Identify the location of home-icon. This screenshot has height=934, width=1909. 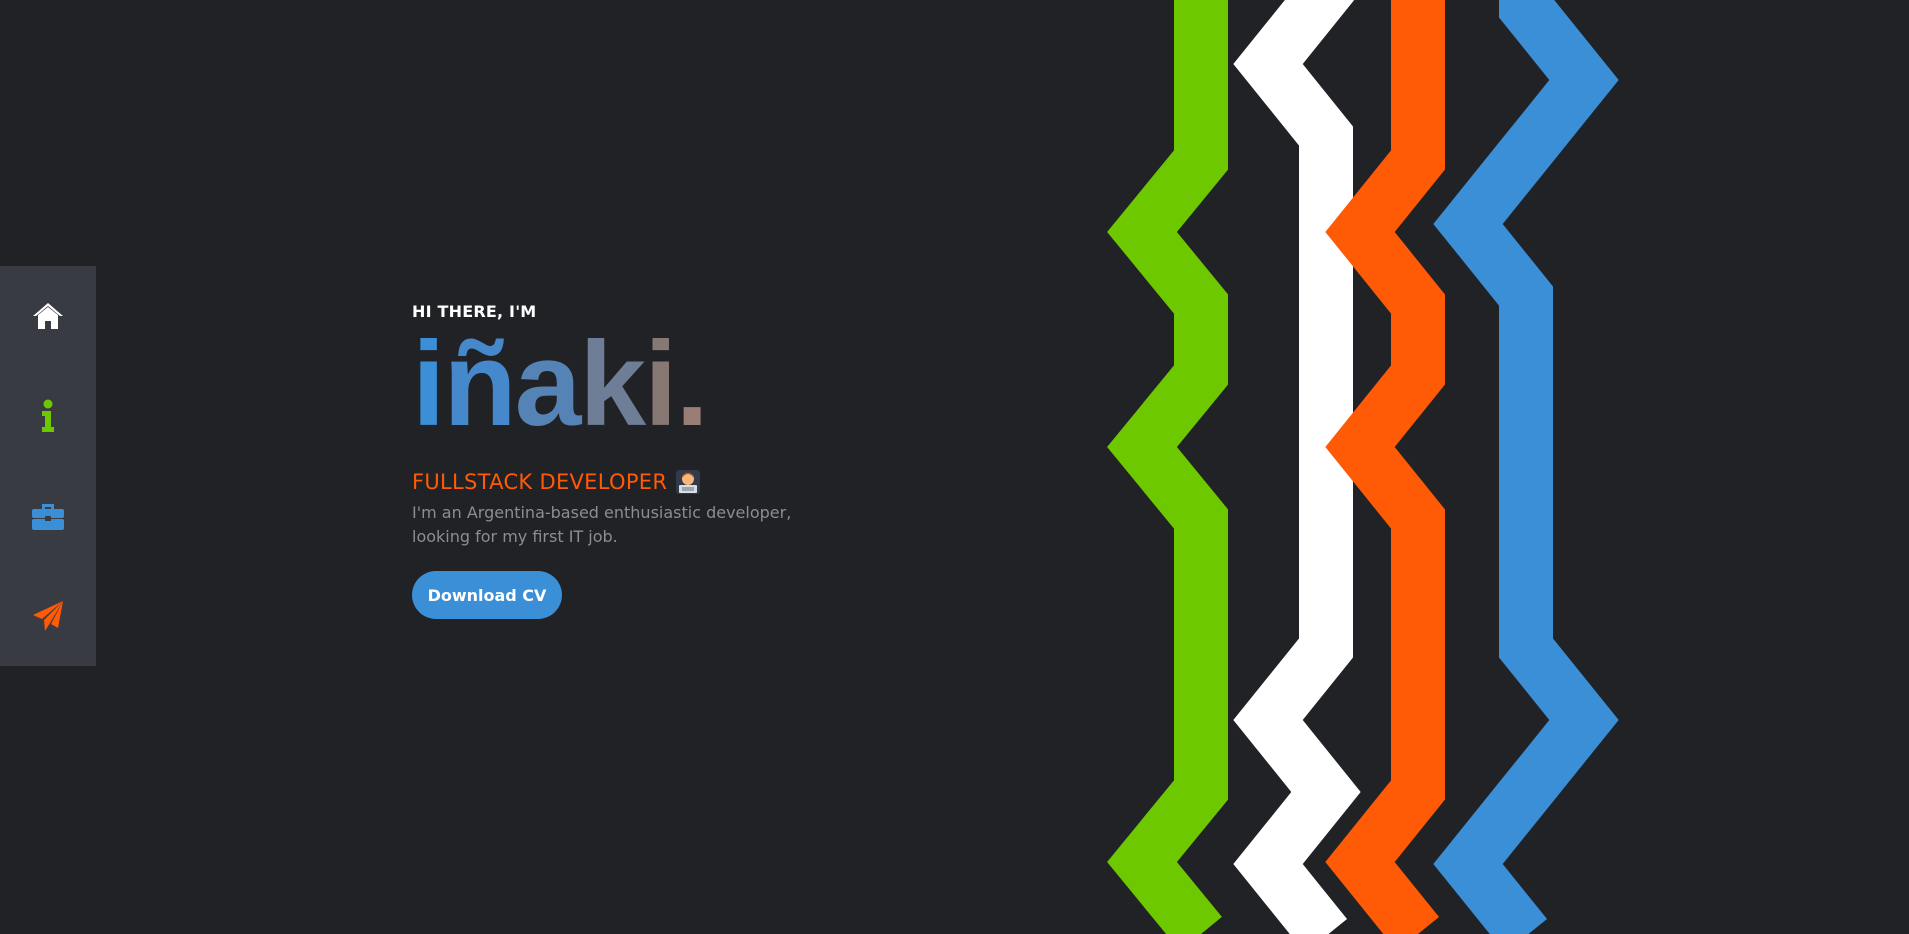
(48, 316).